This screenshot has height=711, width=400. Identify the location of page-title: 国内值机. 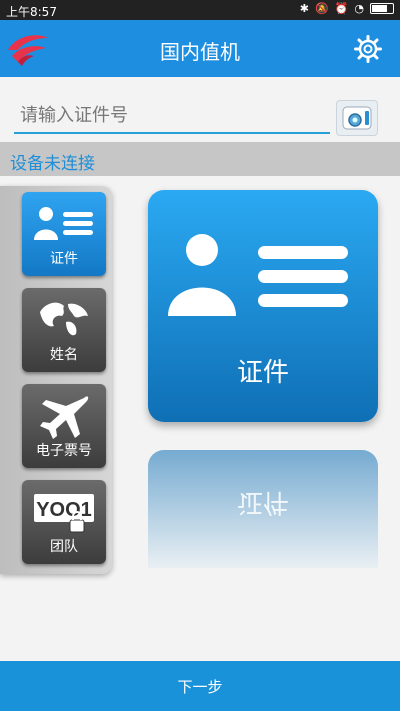
(200, 52).